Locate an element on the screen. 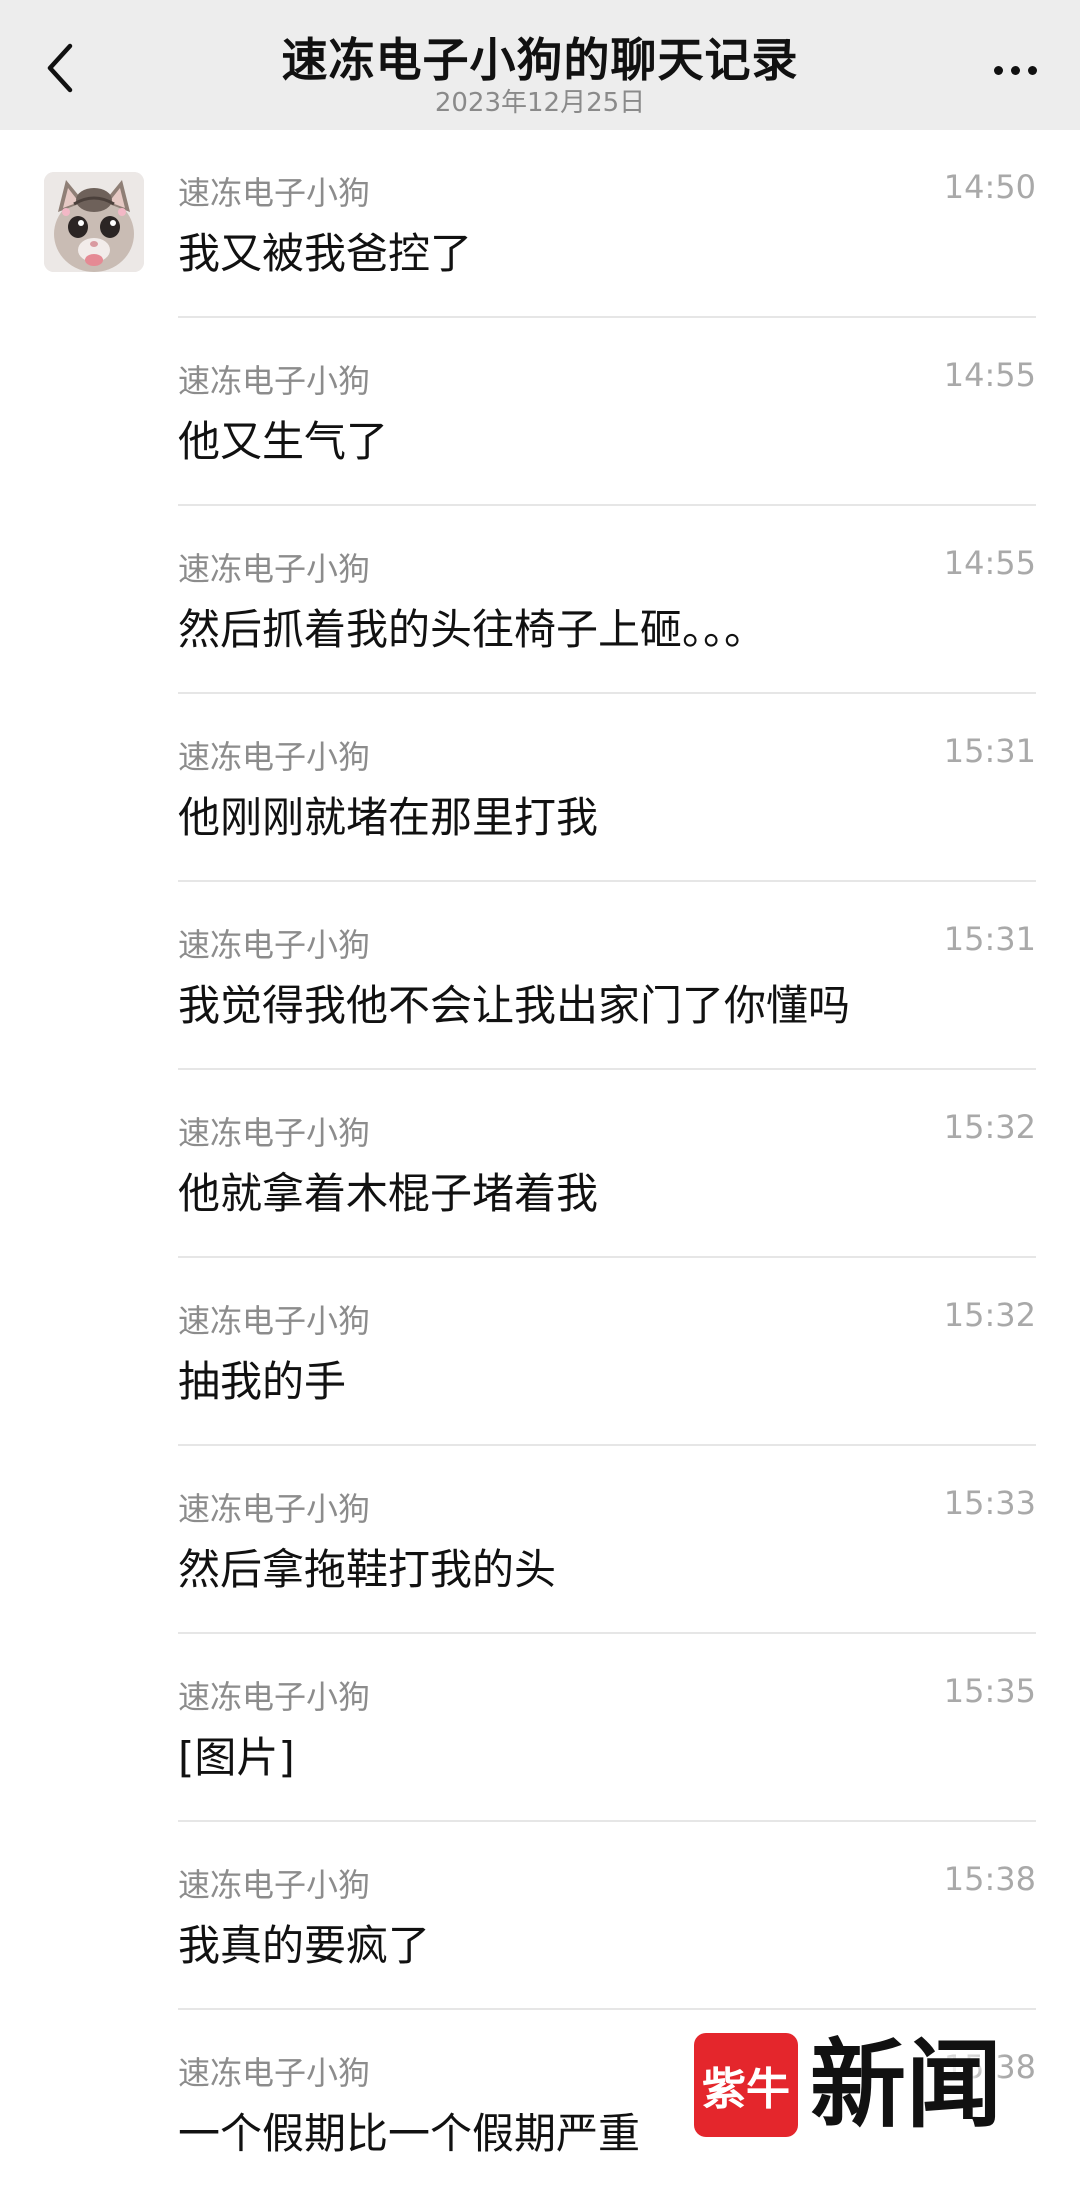 The height and width of the screenshot is (2198, 1080). header-bar: 速冻电子小狗的聊天记录 2023年12月25日 is located at coordinates (540, 65).